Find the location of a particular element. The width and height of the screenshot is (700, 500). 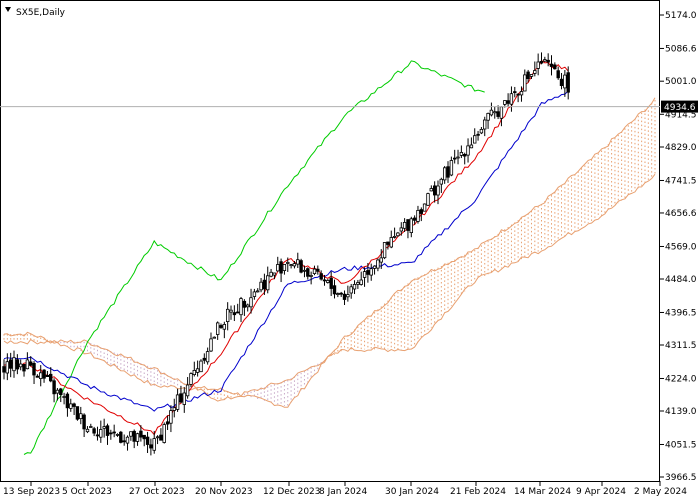

x-tick-label: 5 Oct 2023 is located at coordinates (87, 492).